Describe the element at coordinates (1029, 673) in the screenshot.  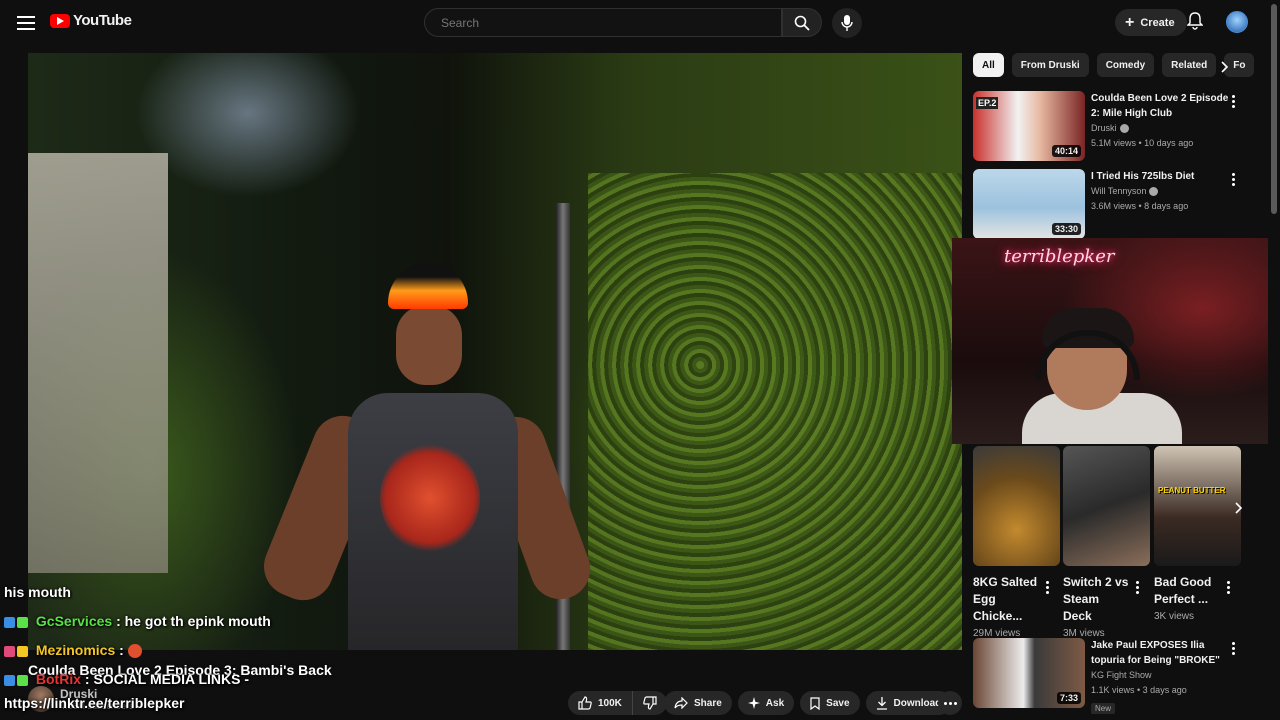
I see `video-thumbnail: 7:33` at that location.